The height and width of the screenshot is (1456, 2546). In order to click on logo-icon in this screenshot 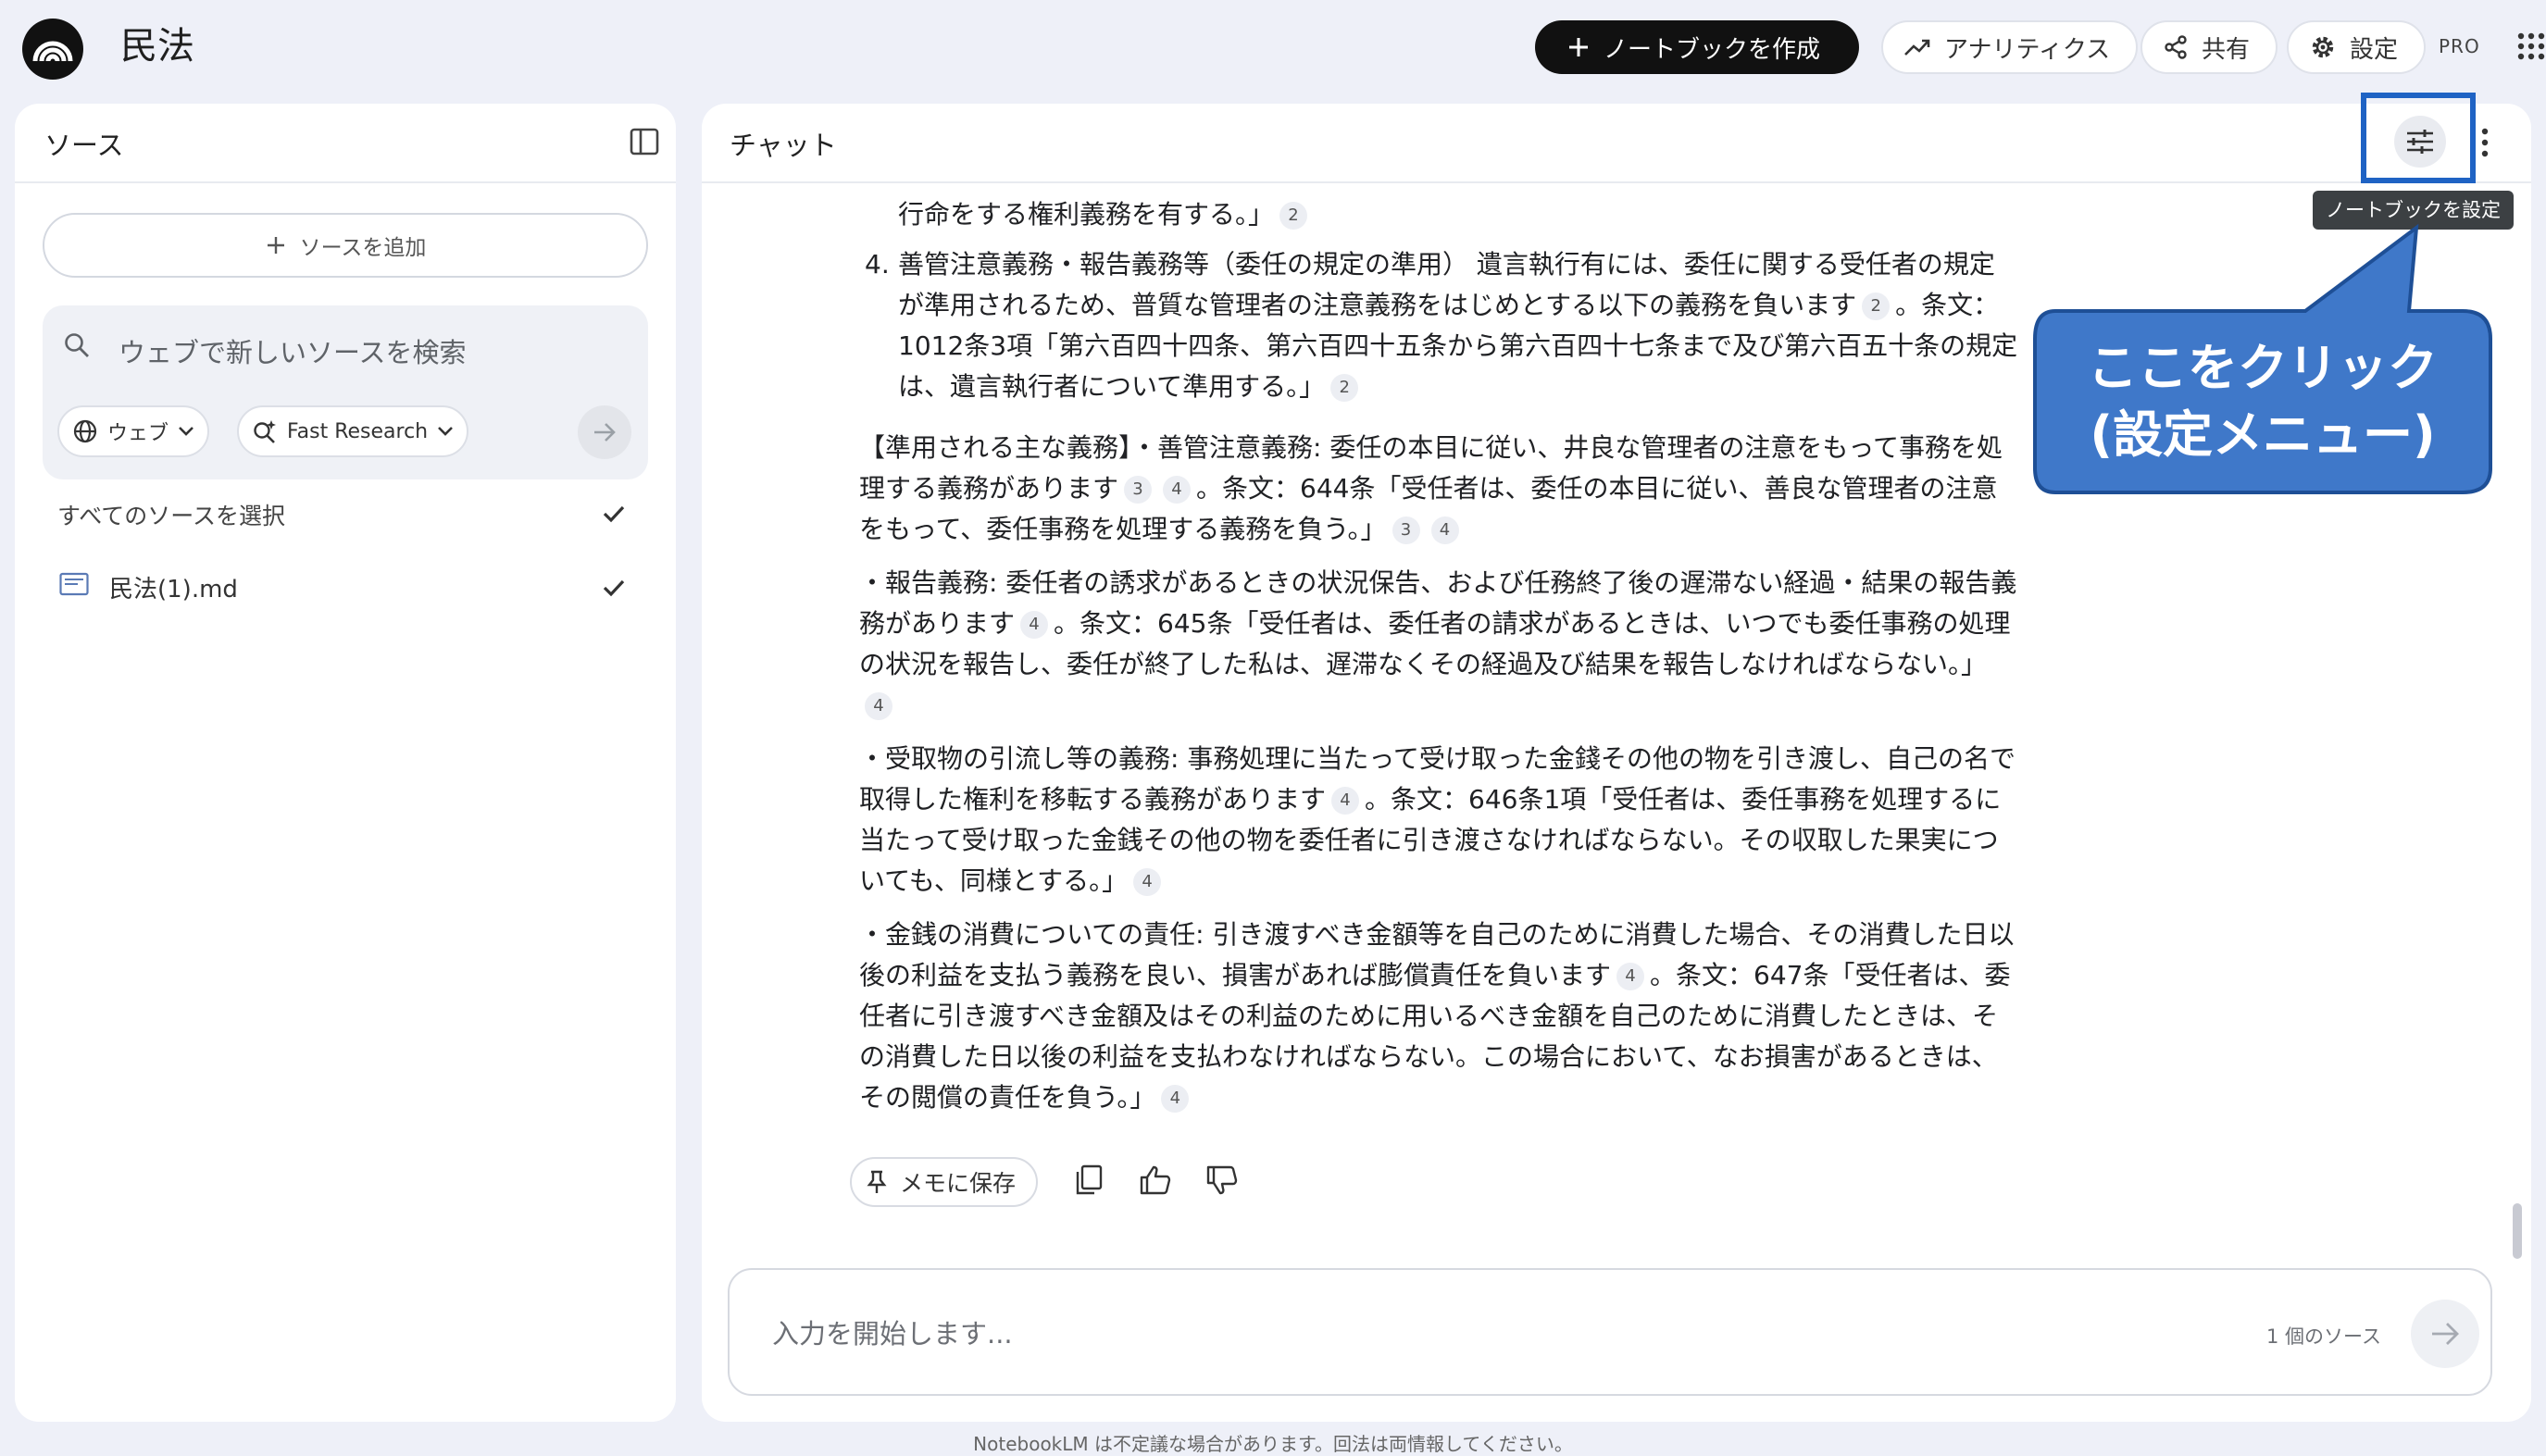, I will do `click(52, 51)`.